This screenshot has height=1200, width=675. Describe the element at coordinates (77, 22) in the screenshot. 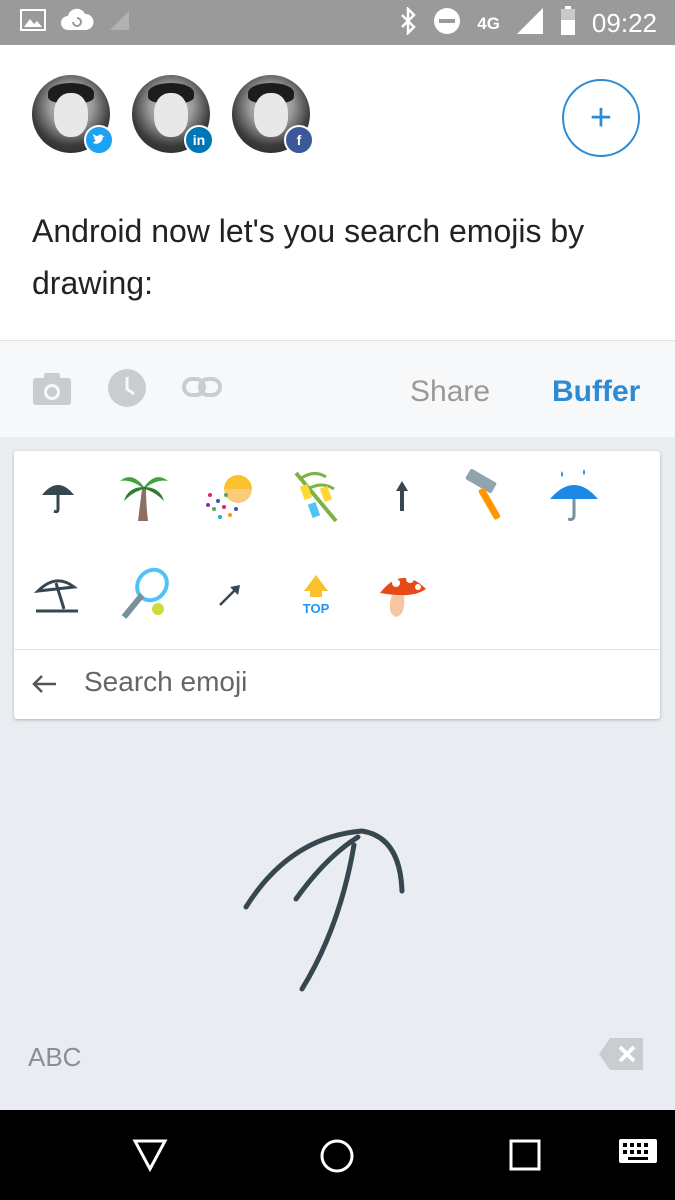

I see `cloud-sync-icon` at that location.